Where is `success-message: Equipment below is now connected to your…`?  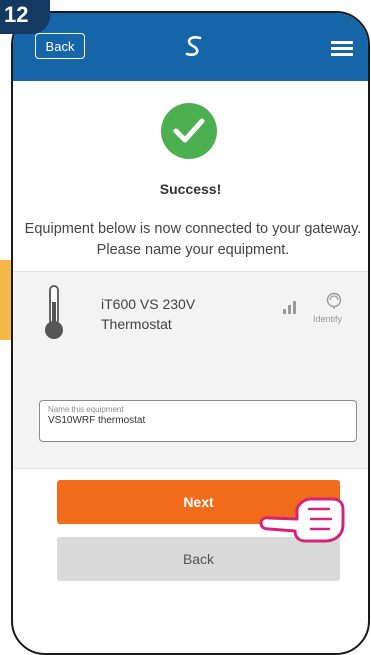 success-message: Equipment below is now connected to your… is located at coordinates (193, 239).